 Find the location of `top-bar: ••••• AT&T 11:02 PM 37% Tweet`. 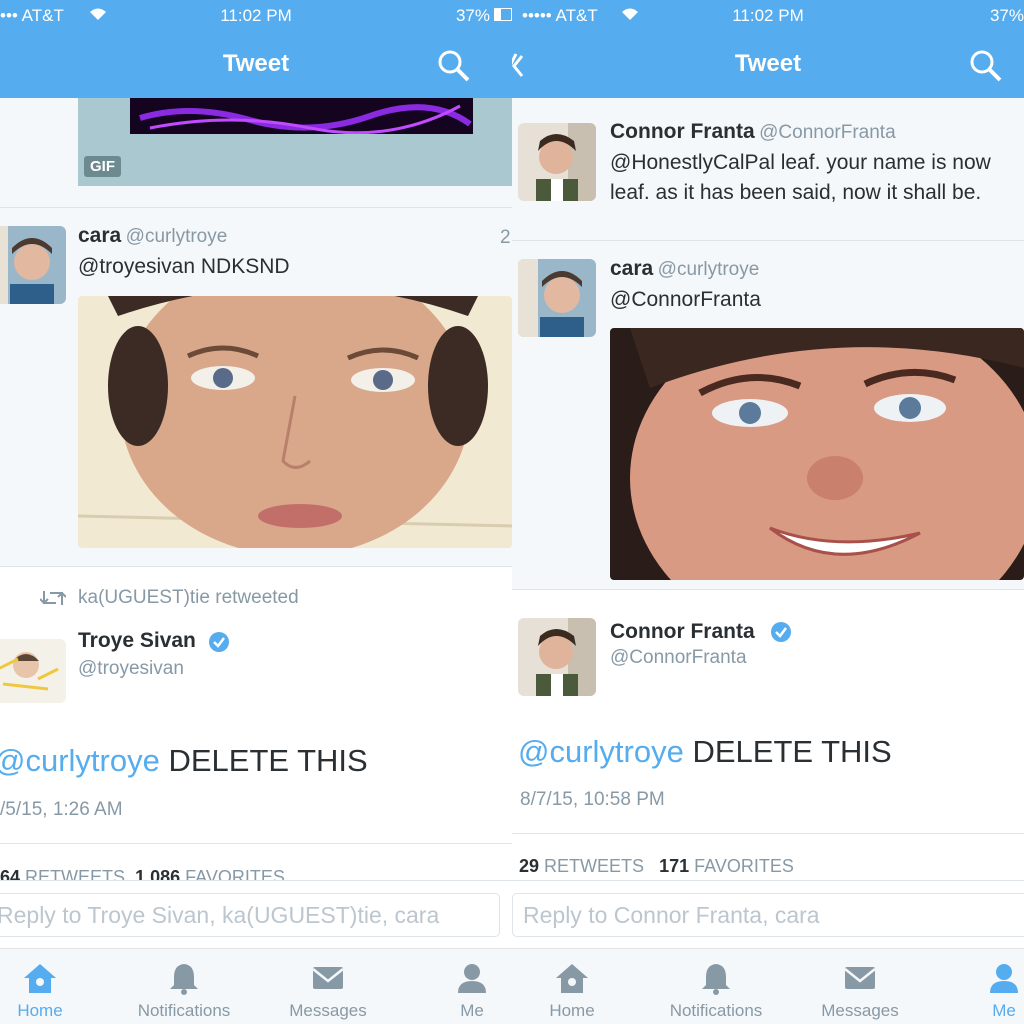

top-bar: ••••• AT&T 11:02 PM 37% Tweet is located at coordinates (768, 49).